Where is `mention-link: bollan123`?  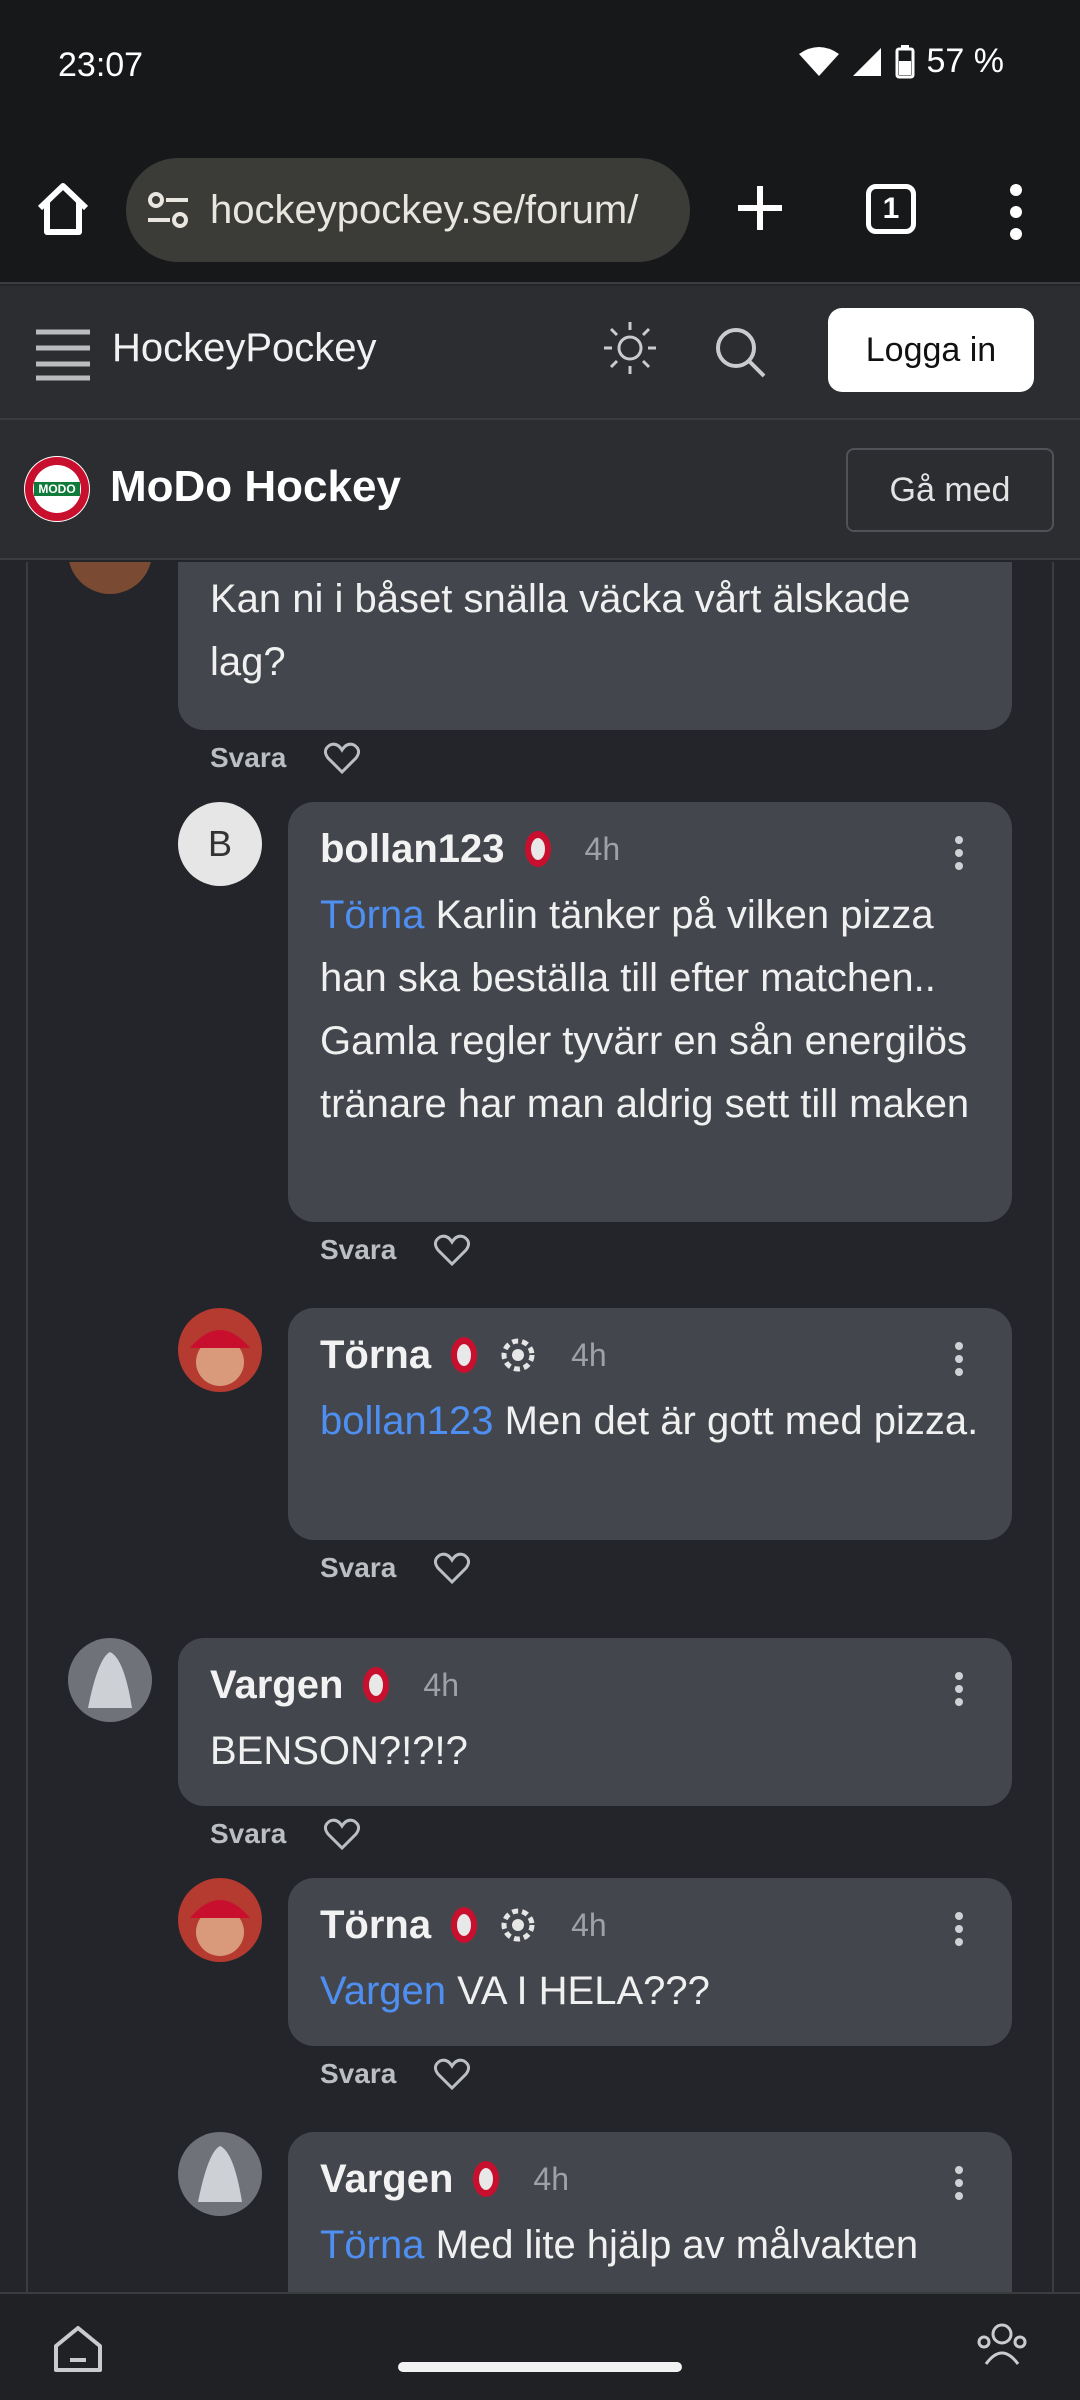
mention-link: bollan123 is located at coordinates (407, 1421).